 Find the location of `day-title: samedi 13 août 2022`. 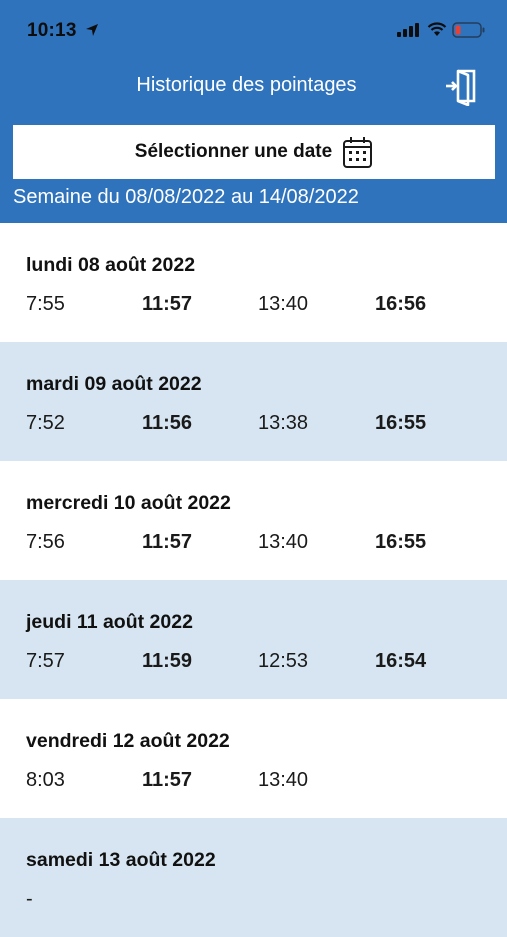

day-title: samedi 13 août 2022 is located at coordinates (121, 860).